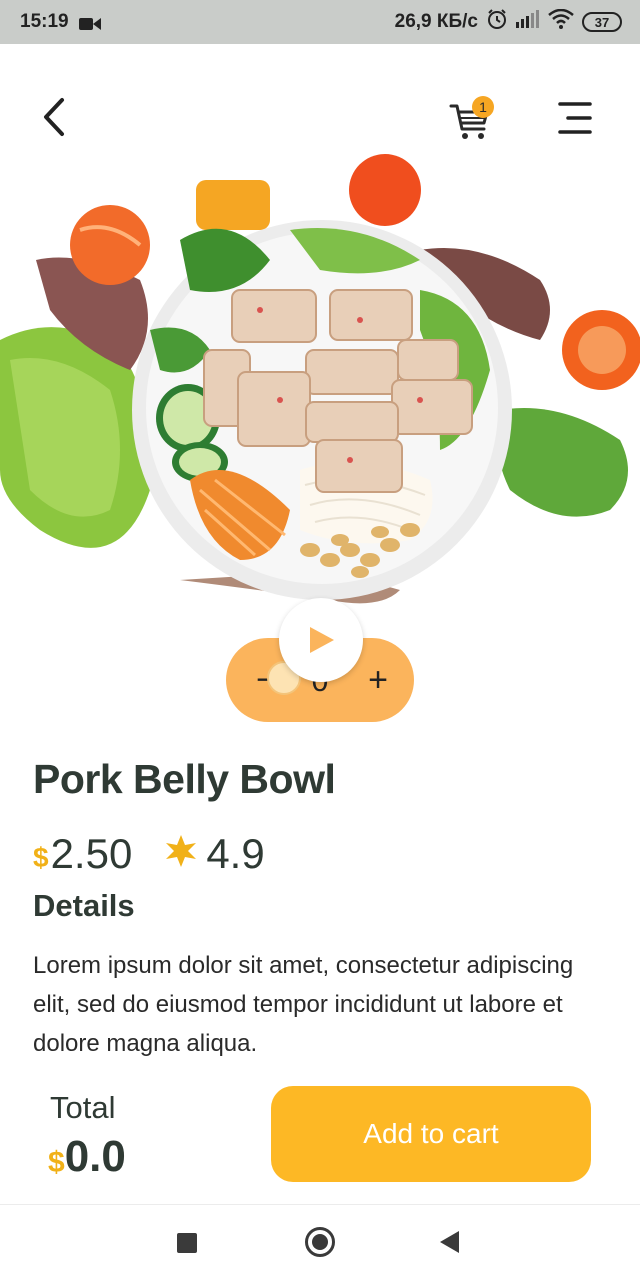 This screenshot has width=640, height=1280. What do you see at coordinates (181, 851) in the screenshot?
I see `star-icon` at bounding box center [181, 851].